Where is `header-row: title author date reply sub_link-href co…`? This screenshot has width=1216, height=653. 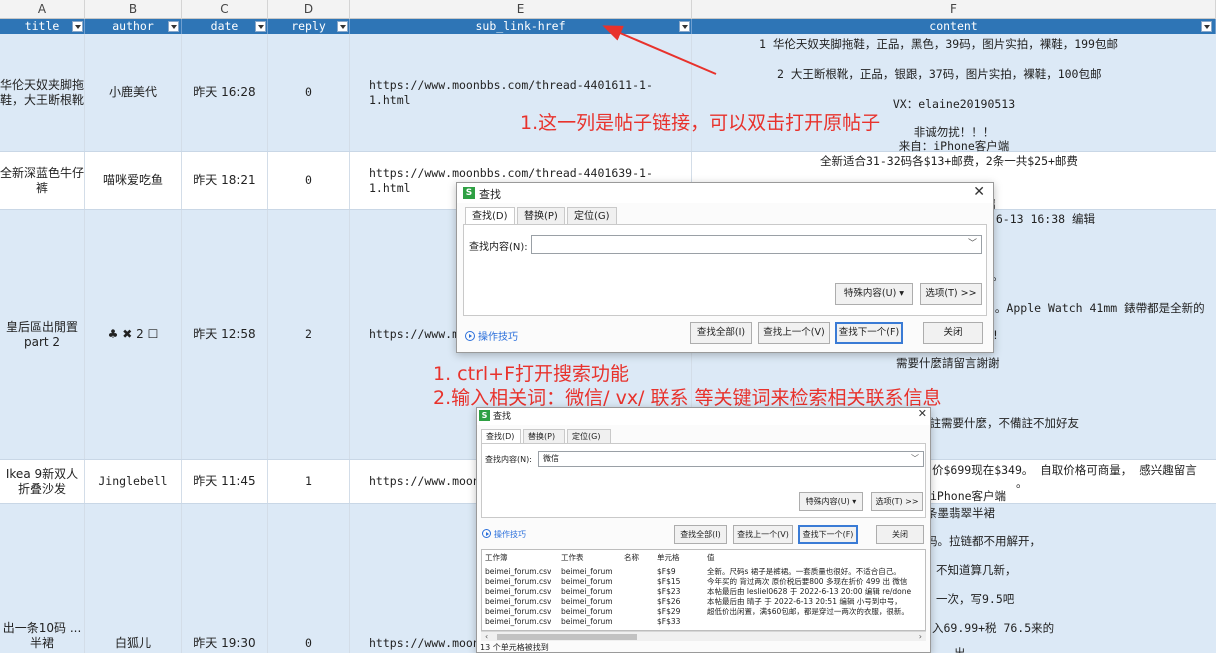
header-row: title author date reply sub_link-href co… is located at coordinates (608, 26).